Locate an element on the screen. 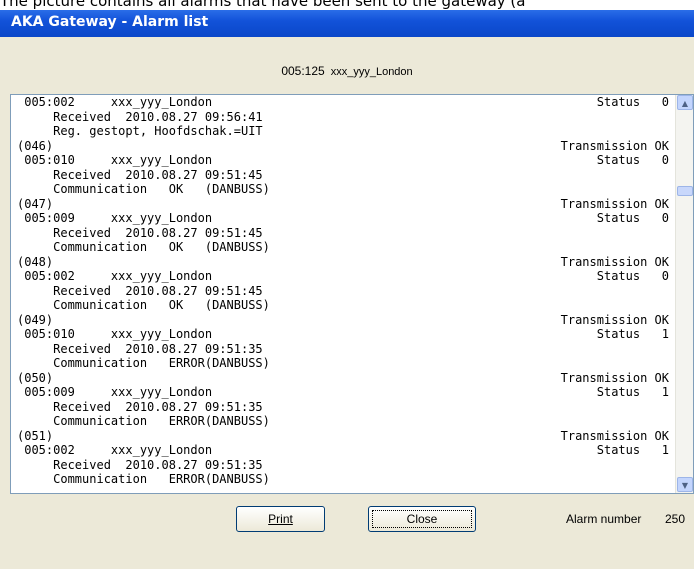 The height and width of the screenshot is (569, 694). alarm-line: (047) Transmission OK is located at coordinates (343, 204).